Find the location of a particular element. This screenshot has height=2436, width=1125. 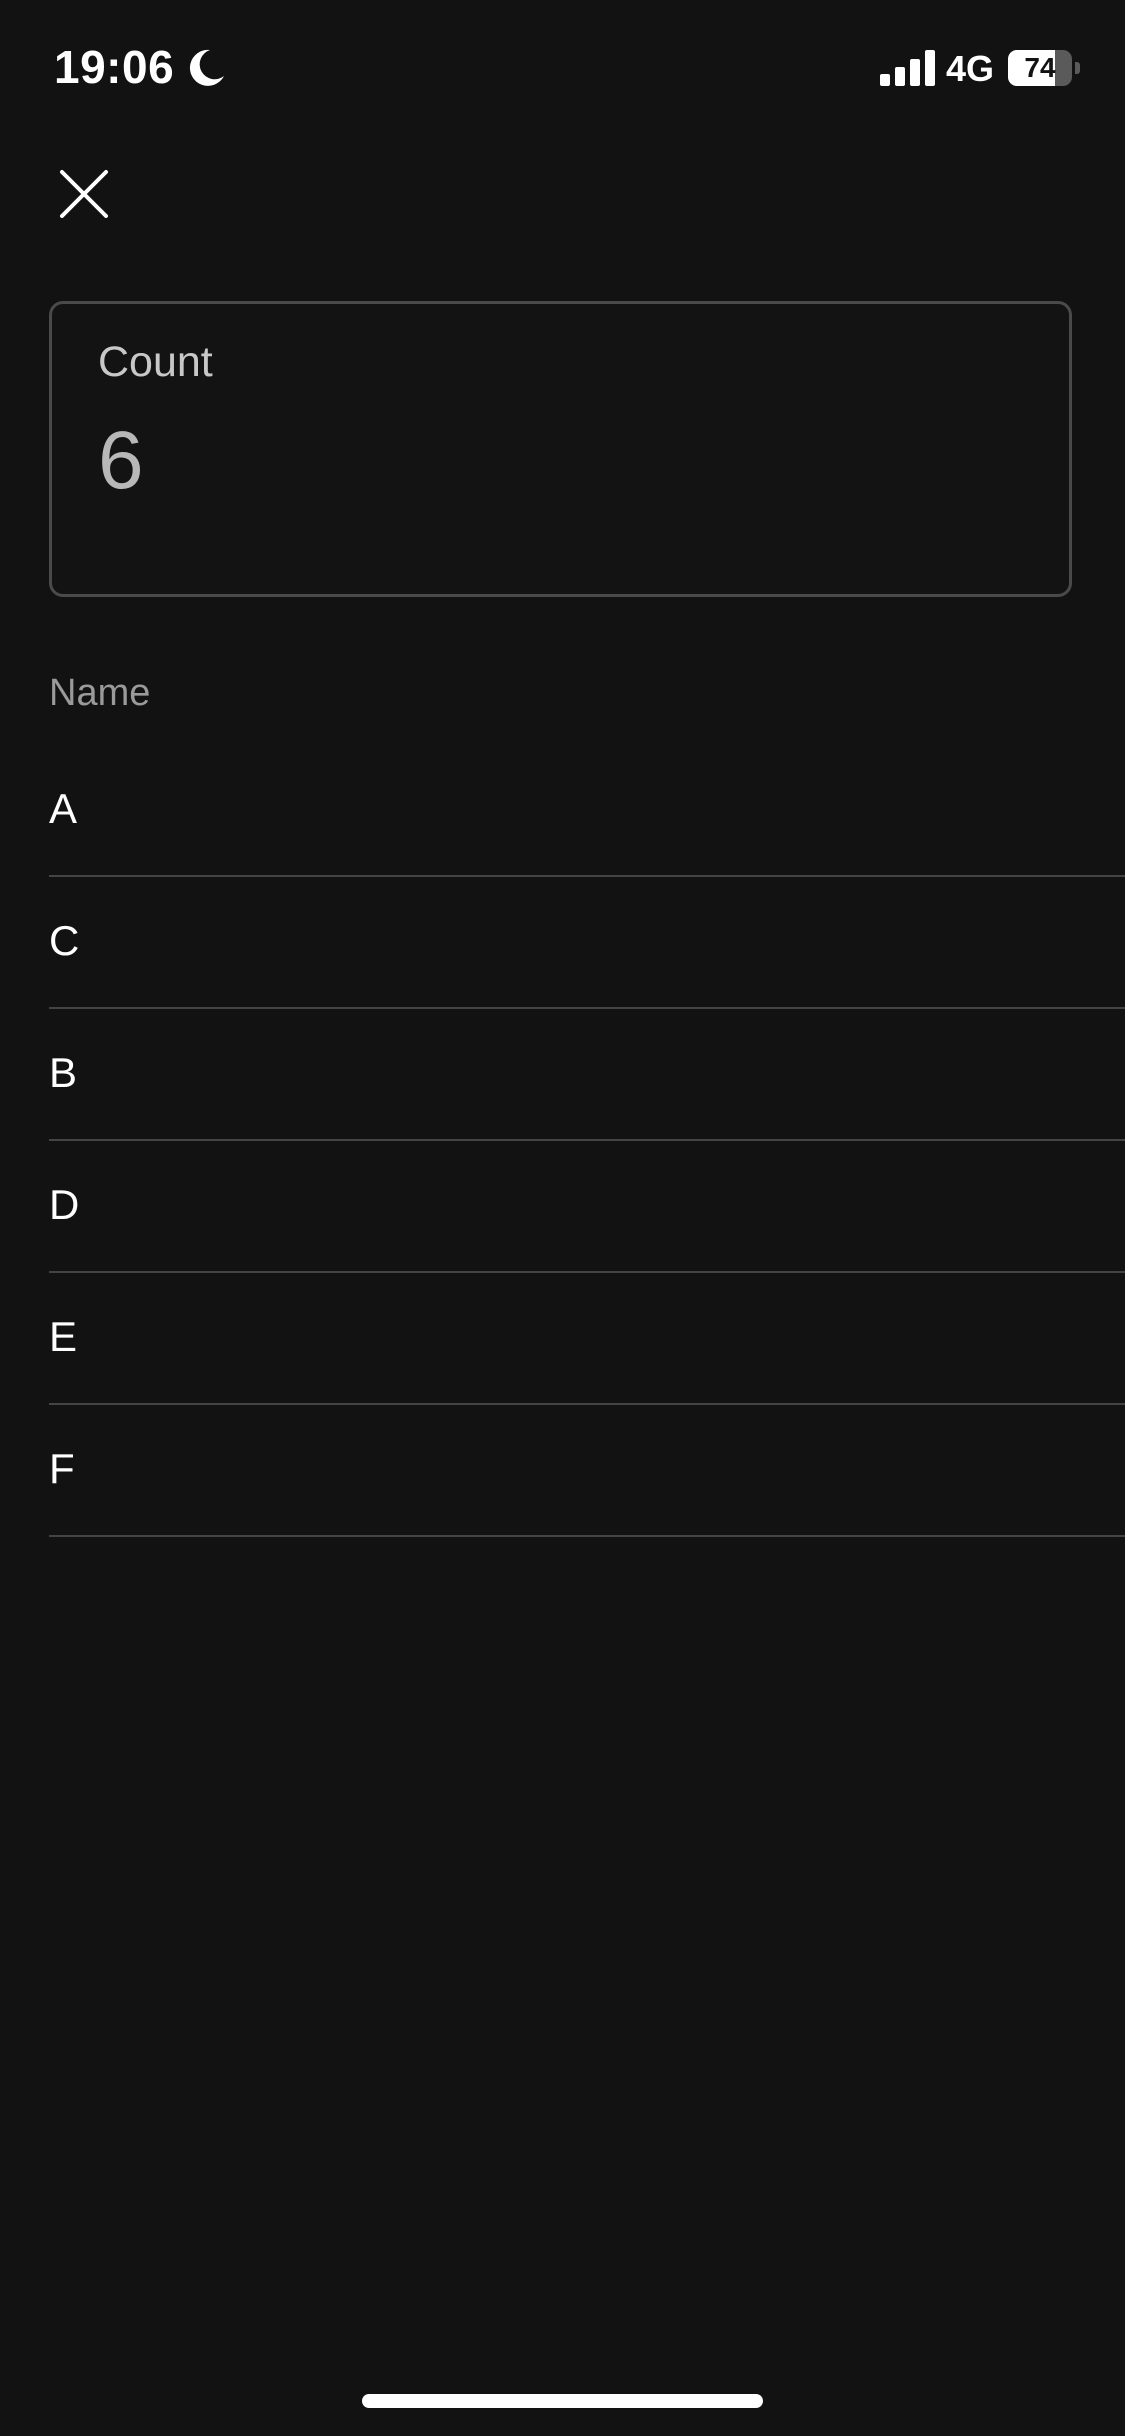

list-item-label: F is located at coordinates (62, 1468).